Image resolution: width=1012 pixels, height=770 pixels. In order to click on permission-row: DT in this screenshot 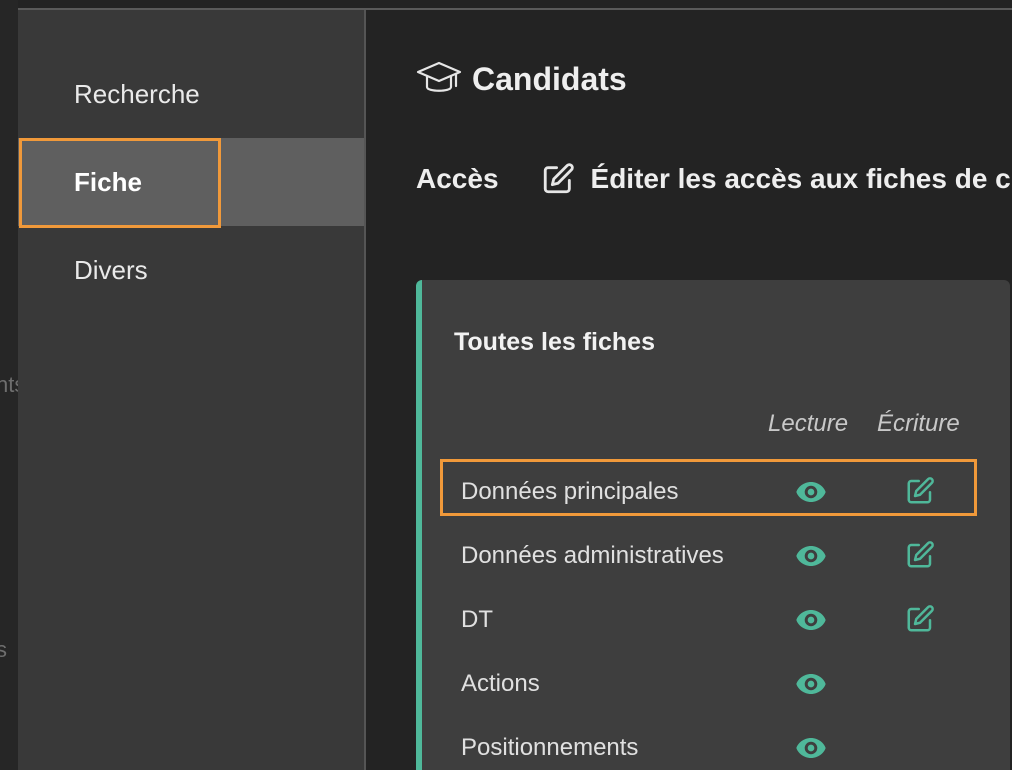, I will do `click(721, 619)`.